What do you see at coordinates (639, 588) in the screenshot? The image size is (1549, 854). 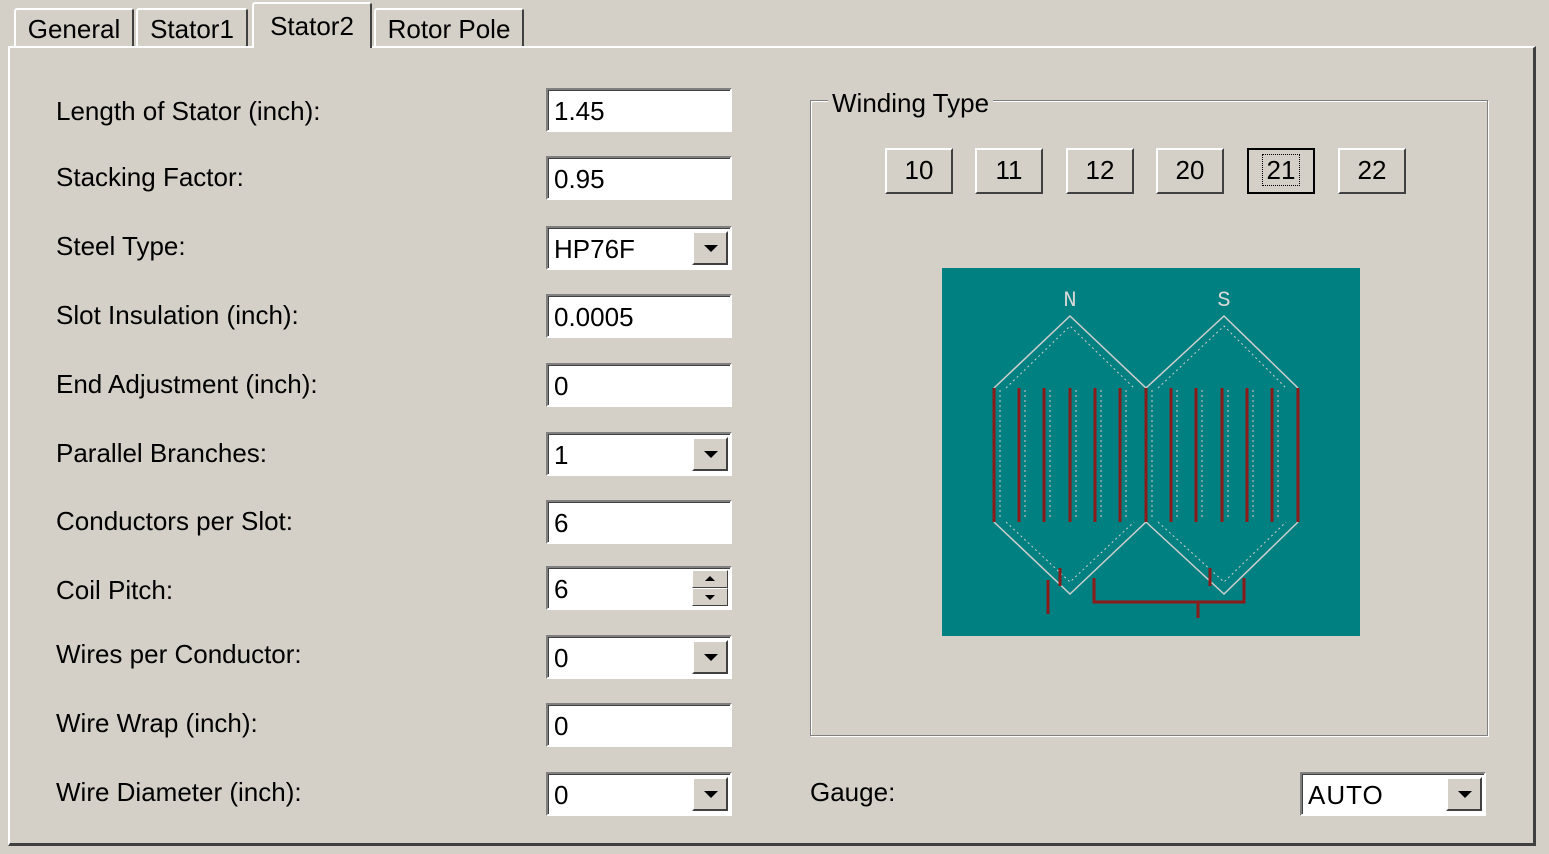 I see `coil-pitch-stepper: 6` at bounding box center [639, 588].